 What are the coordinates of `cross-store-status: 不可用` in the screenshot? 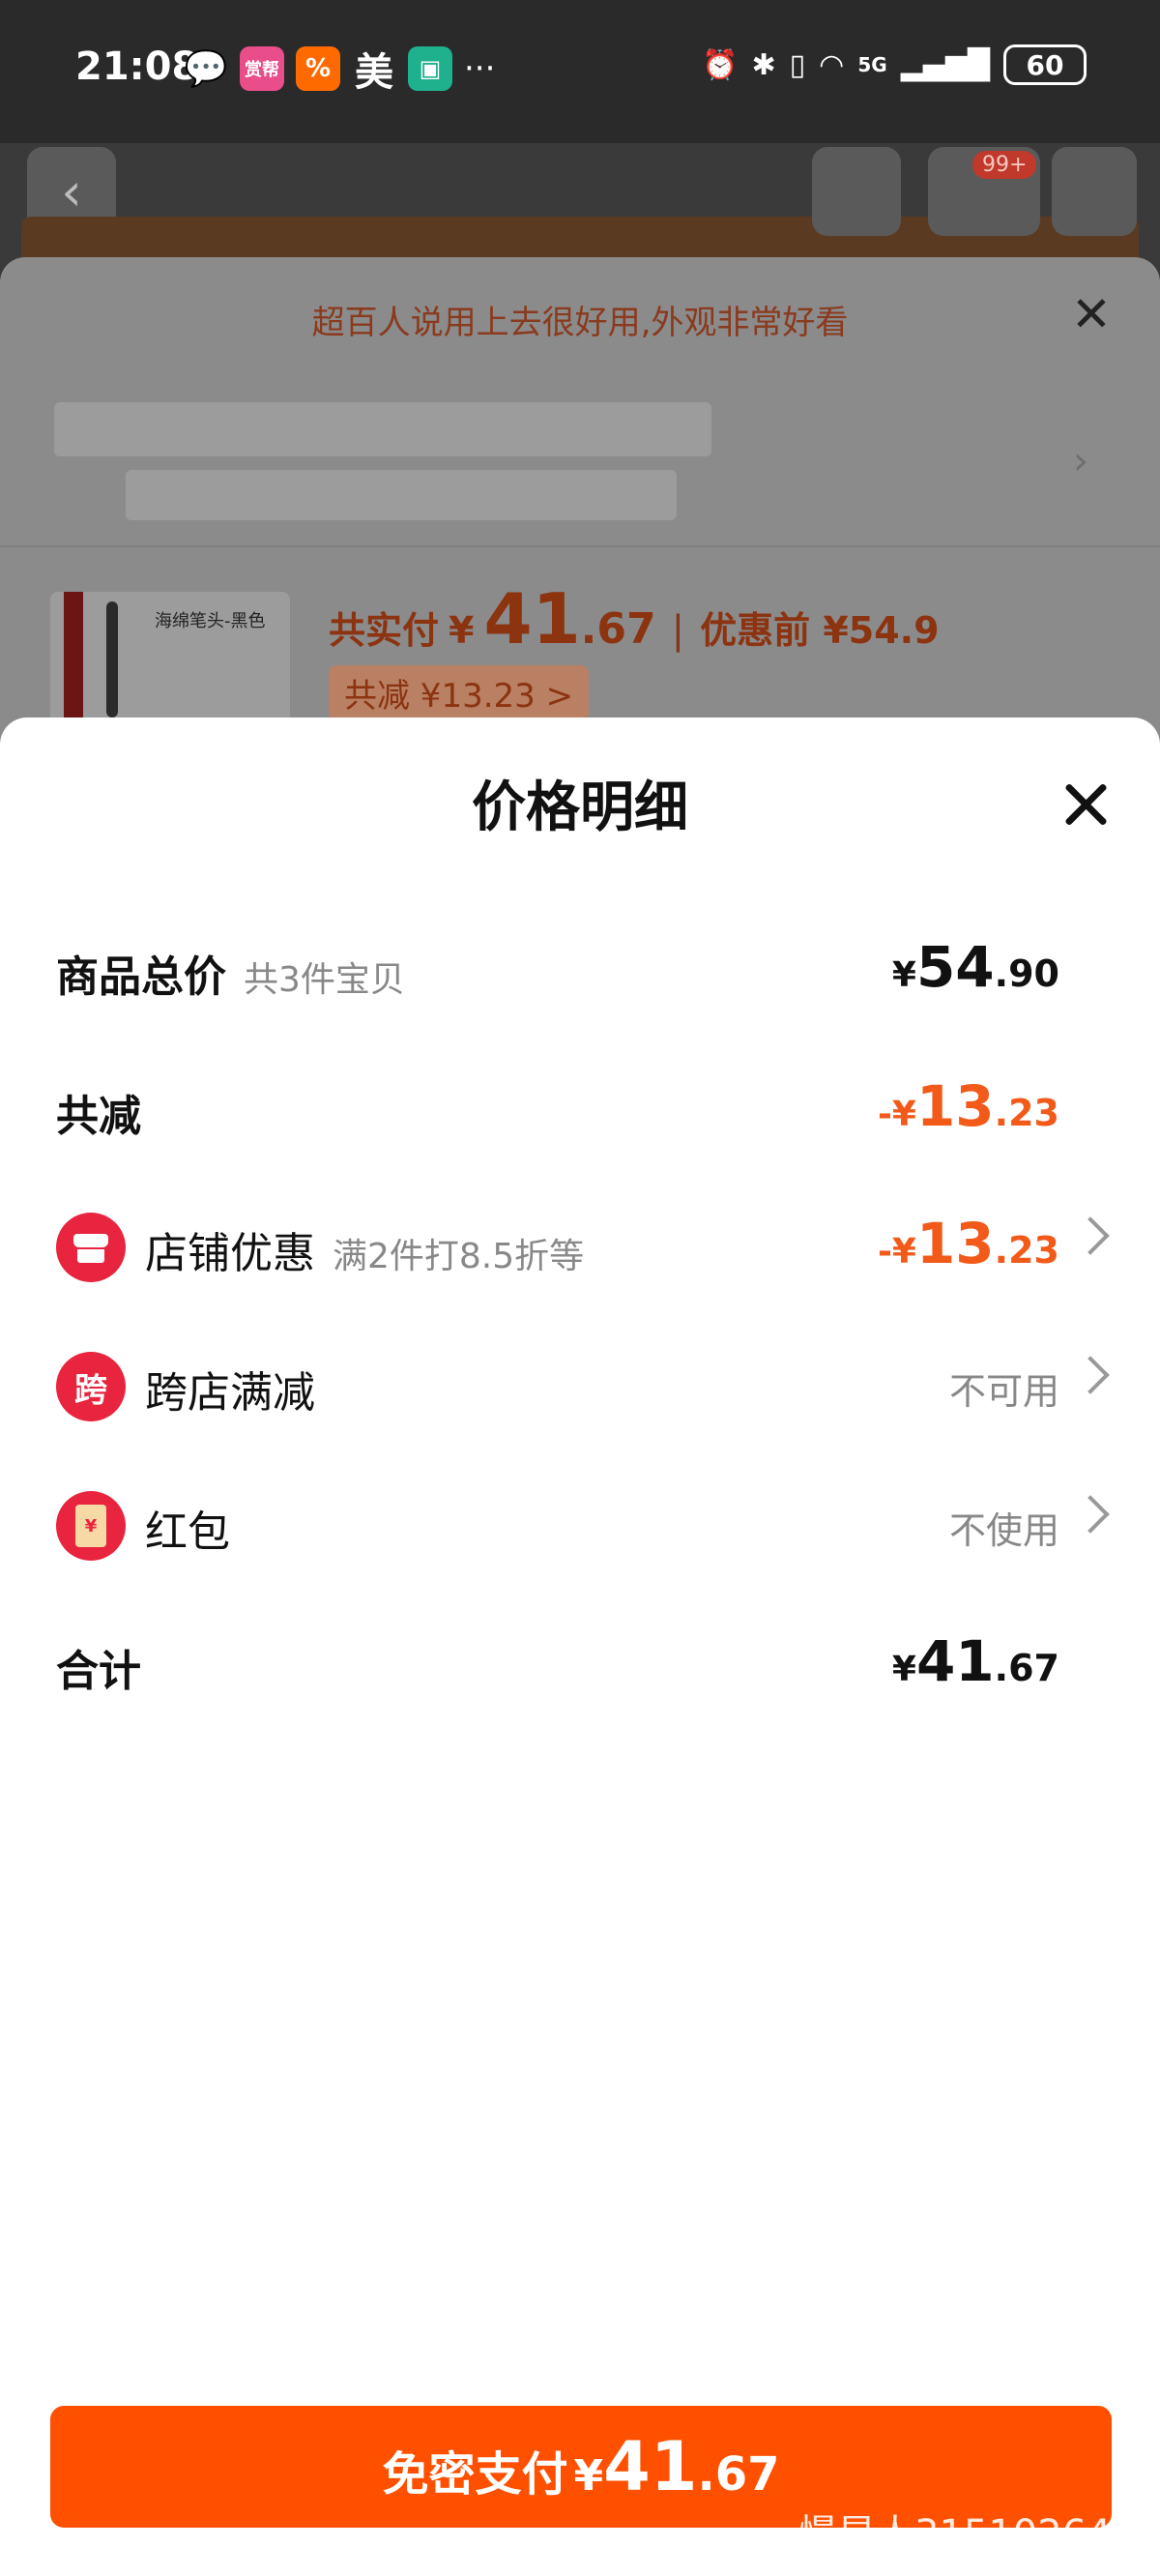 It's located at (1003, 1391).